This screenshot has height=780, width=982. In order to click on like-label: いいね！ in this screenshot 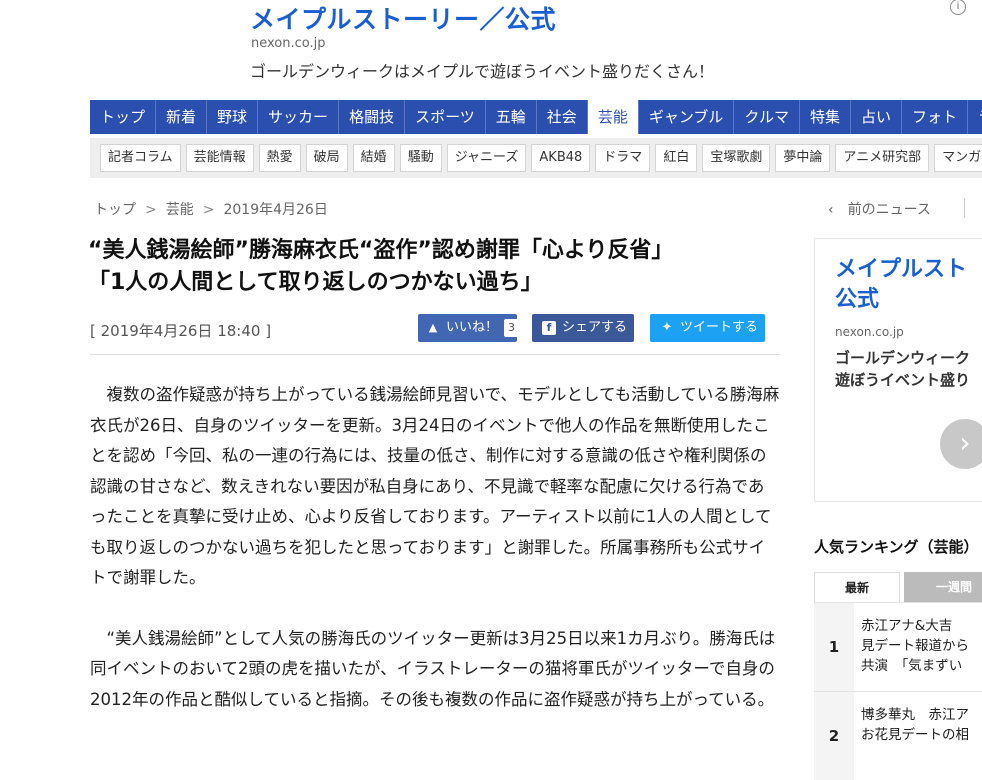, I will do `click(472, 327)`.